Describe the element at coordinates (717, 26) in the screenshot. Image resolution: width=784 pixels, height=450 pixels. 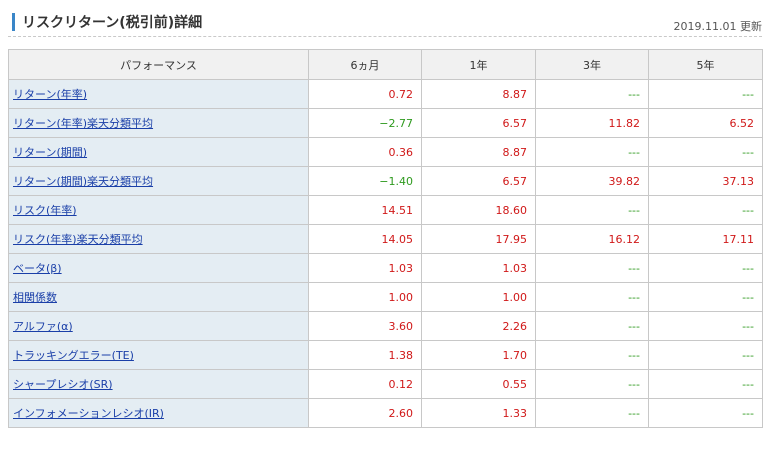
I see `updated-date: 2019.11.01 更新` at that location.